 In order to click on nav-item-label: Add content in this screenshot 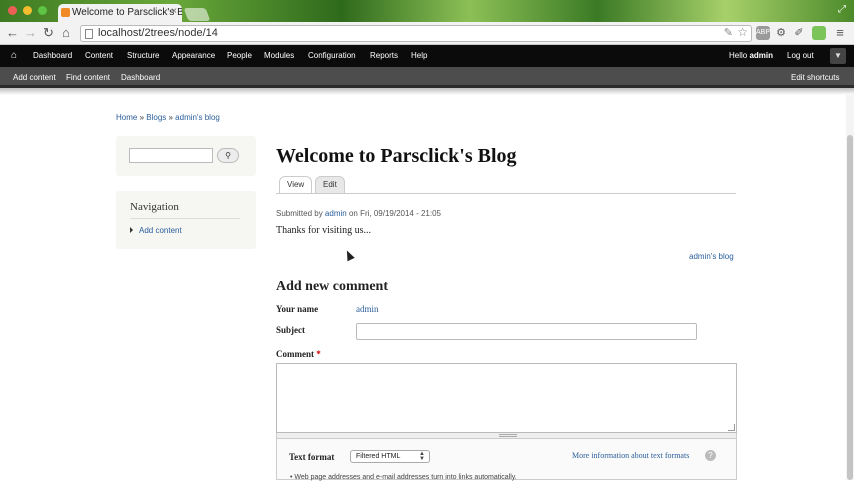, I will do `click(160, 230)`.